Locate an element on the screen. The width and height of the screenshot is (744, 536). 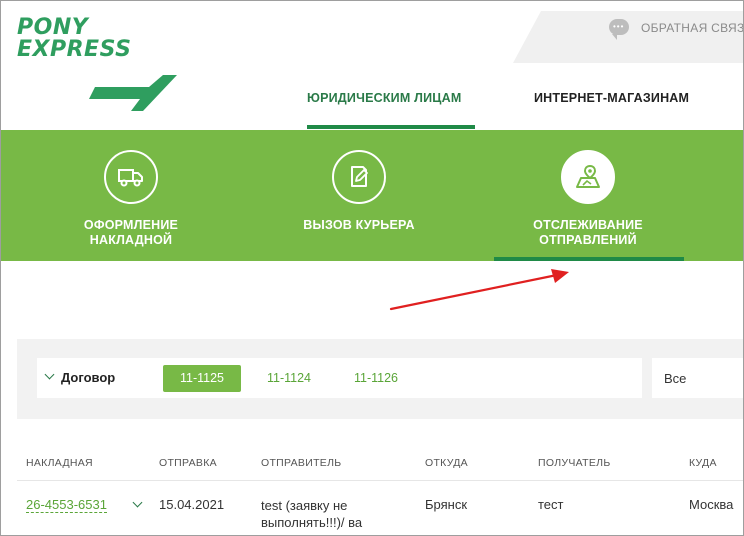
cell-sent-date: 15.04.2021 is located at coordinates (192, 504).